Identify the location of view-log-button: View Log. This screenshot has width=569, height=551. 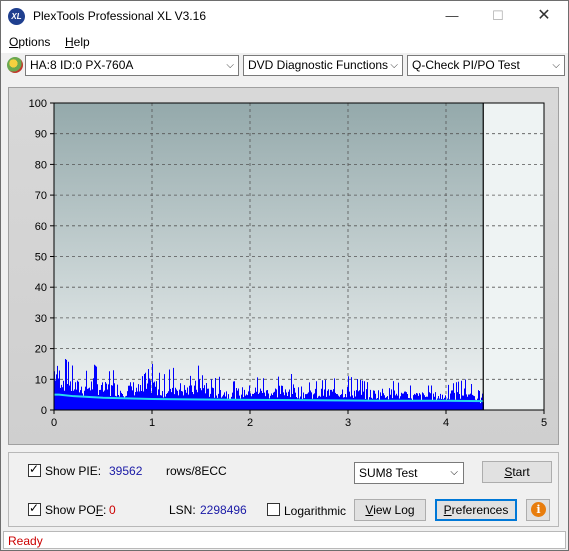
(390, 510).